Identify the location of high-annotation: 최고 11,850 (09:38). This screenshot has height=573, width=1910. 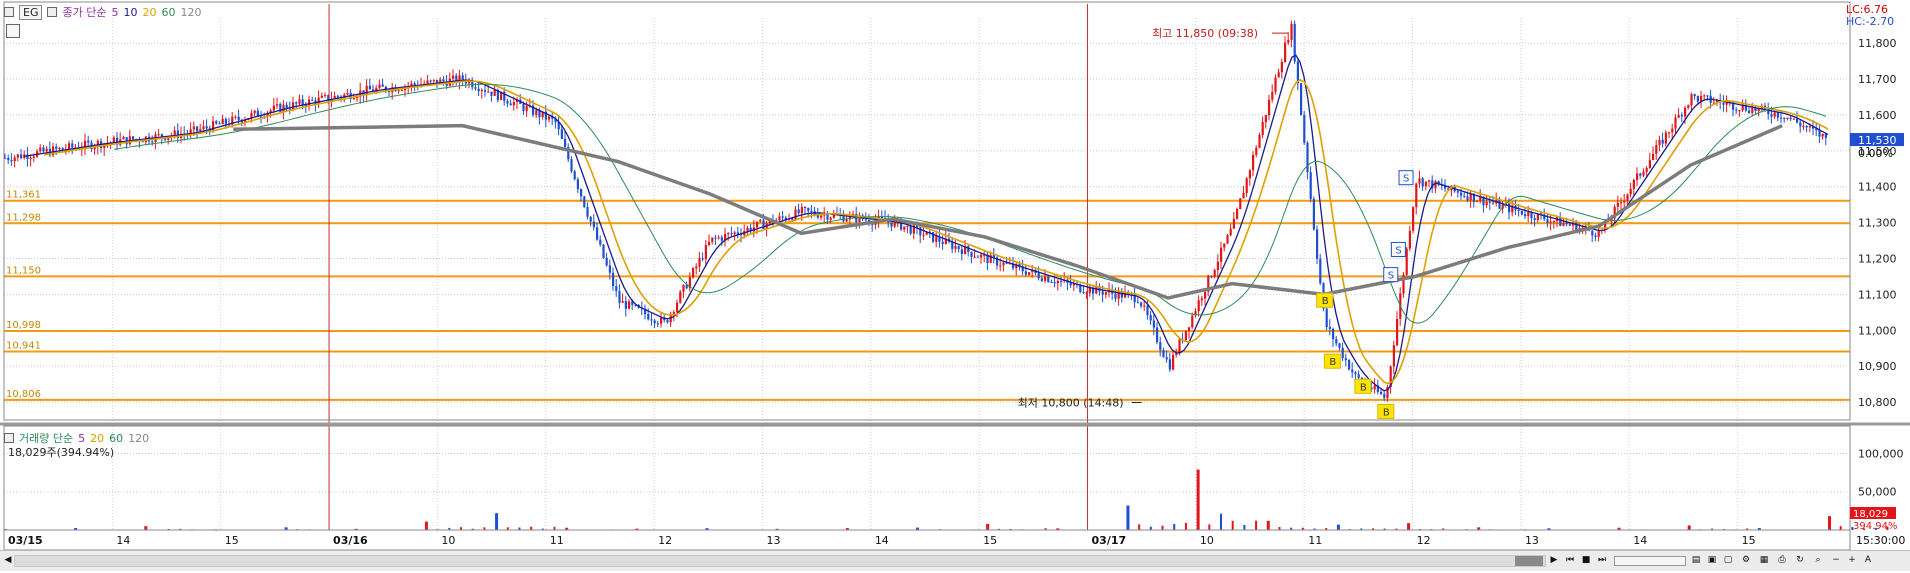
(1205, 33).